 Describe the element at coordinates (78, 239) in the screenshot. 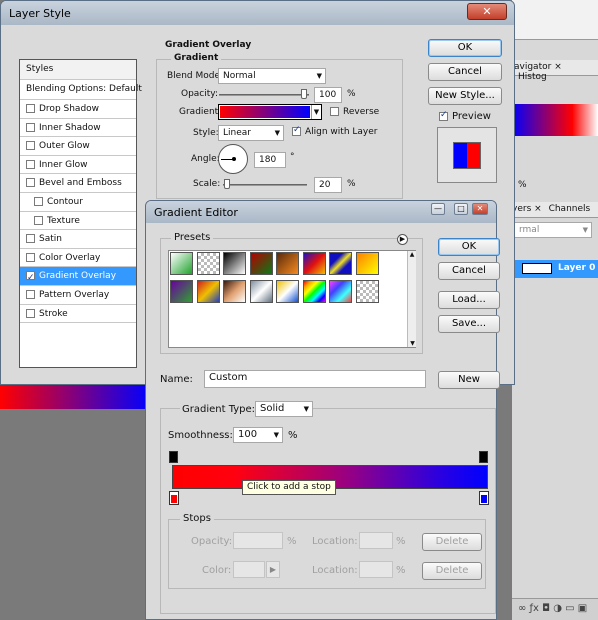

I see `style-item: Satin` at that location.